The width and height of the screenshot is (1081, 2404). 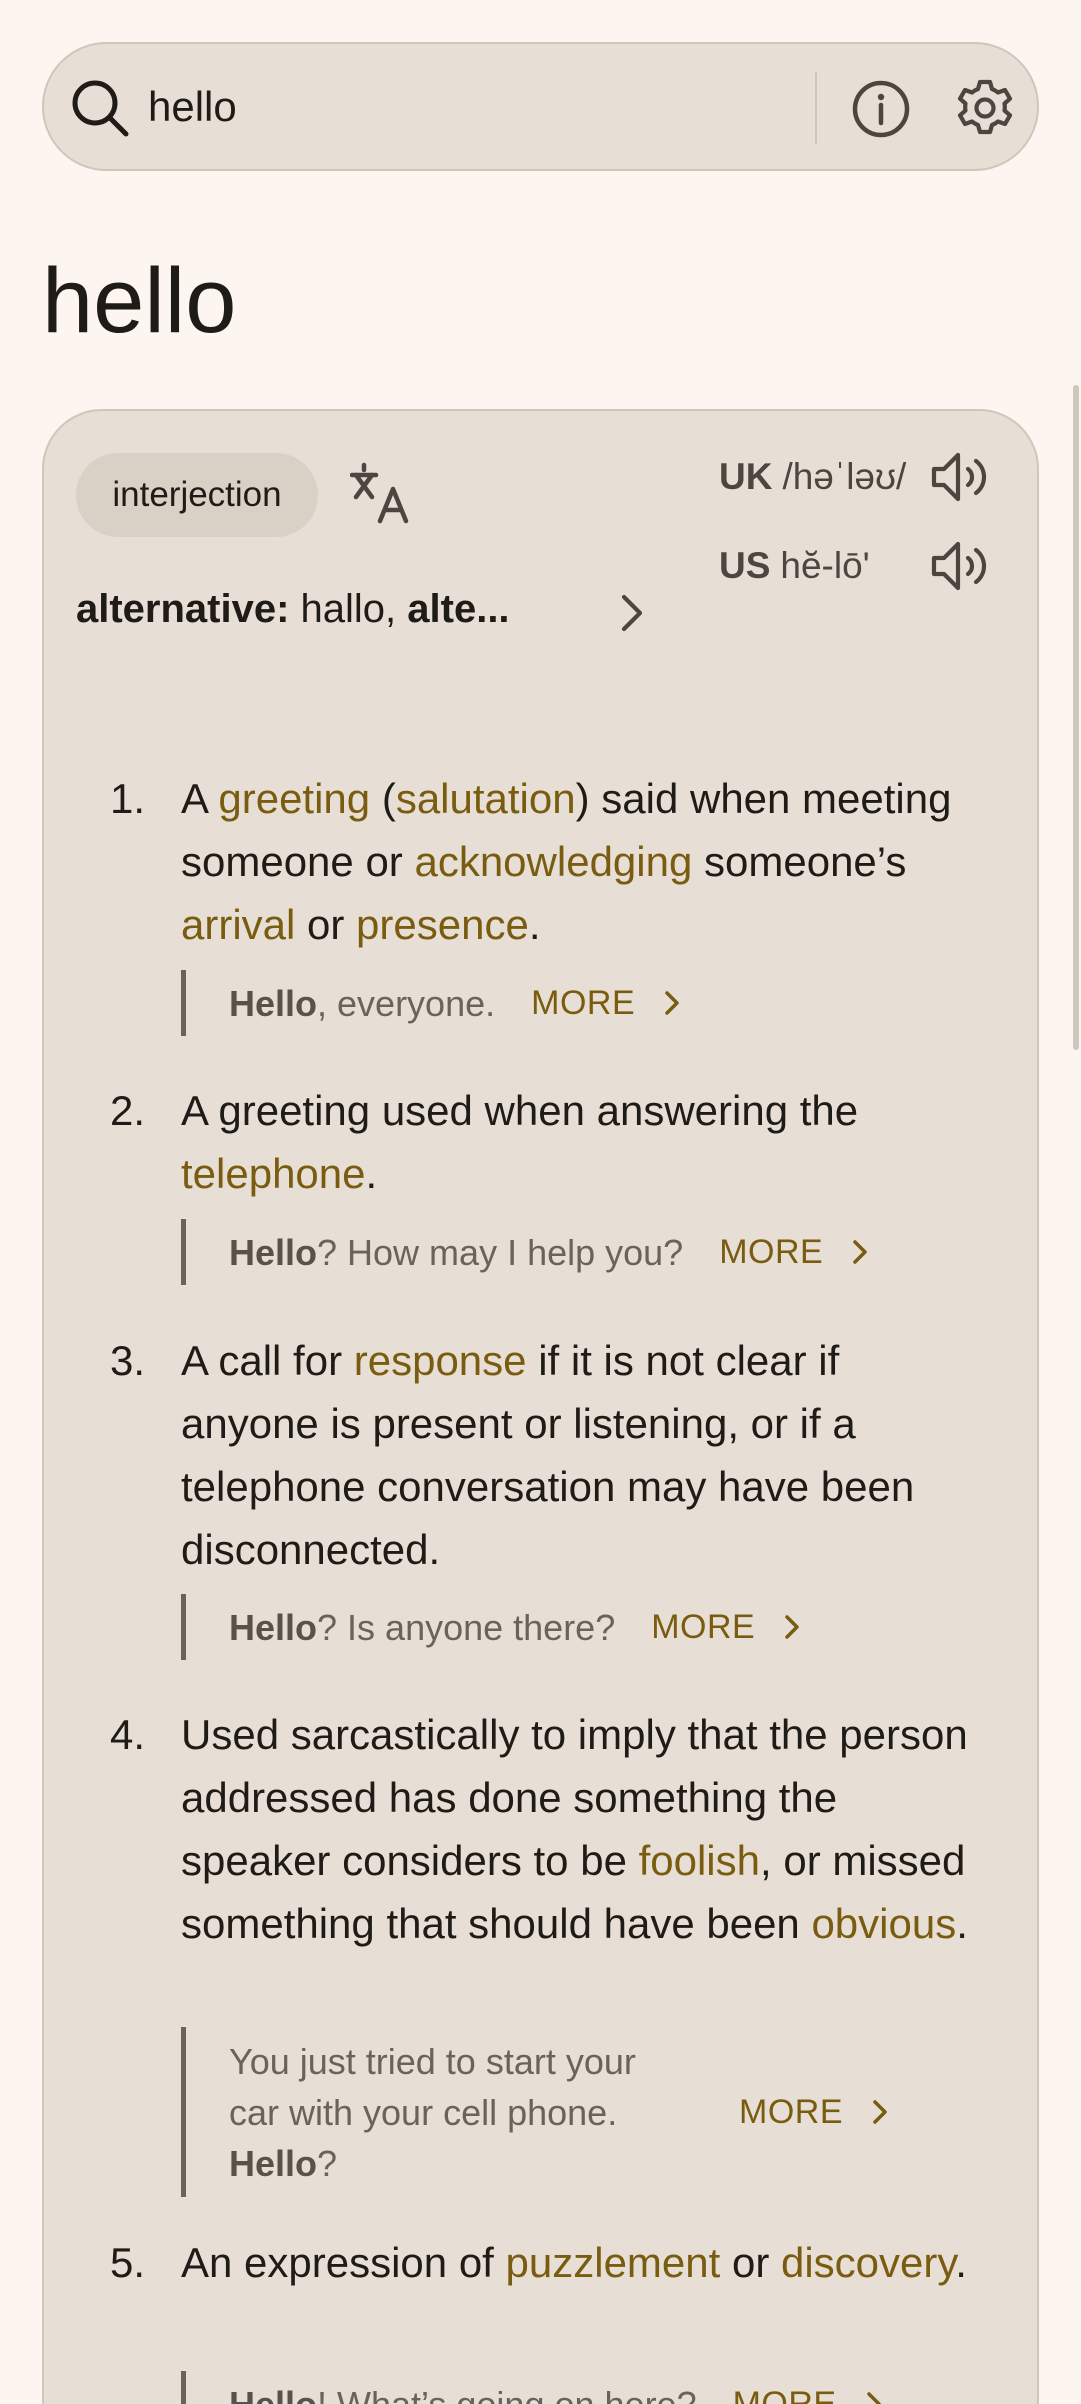 I want to click on translate-icon, so click(x=382, y=493).